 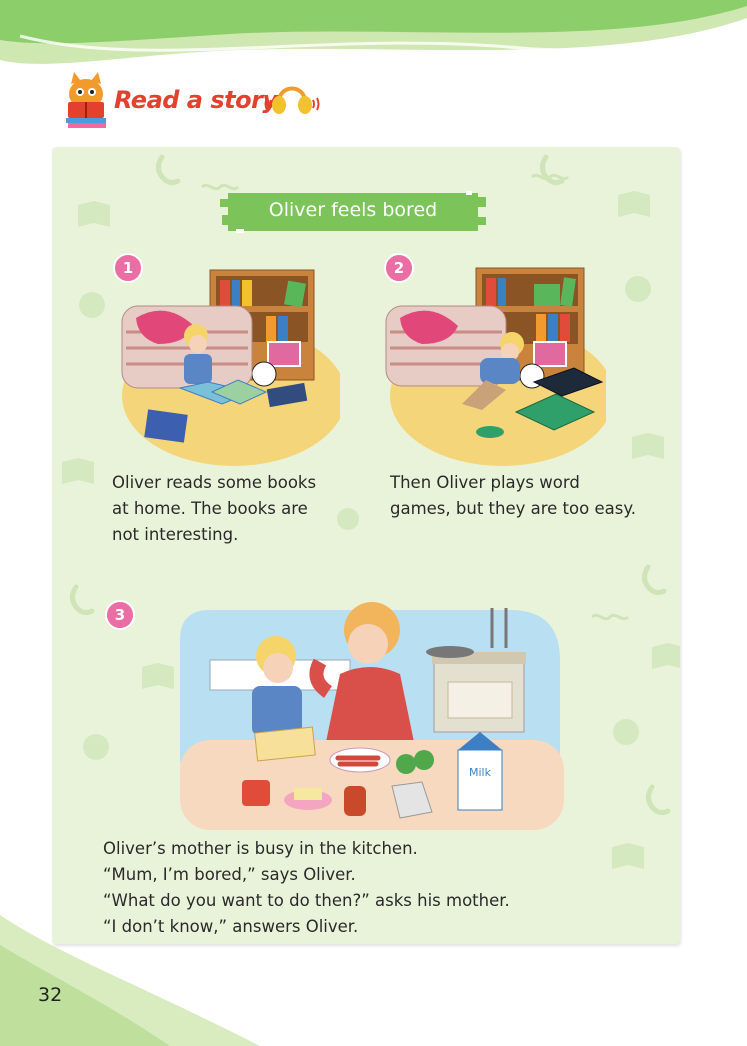 What do you see at coordinates (86, 100) in the screenshot?
I see `cat-reading-icon` at bounding box center [86, 100].